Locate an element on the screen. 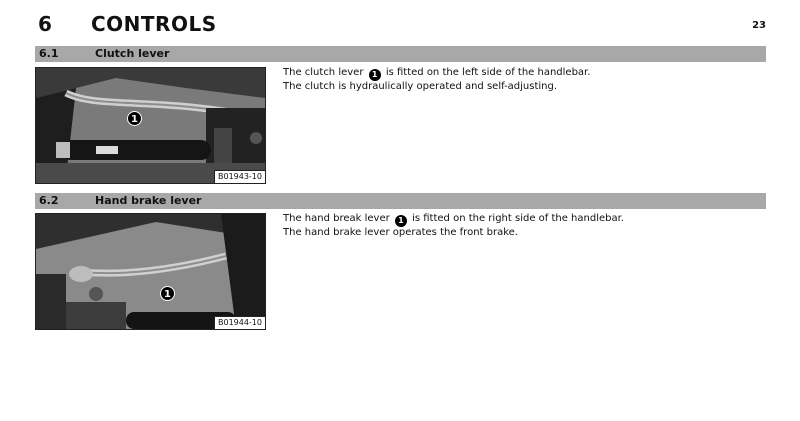 Image resolution: width=800 pixels, height=421 pixels. chapter-number: 6 is located at coordinates (45, 24).